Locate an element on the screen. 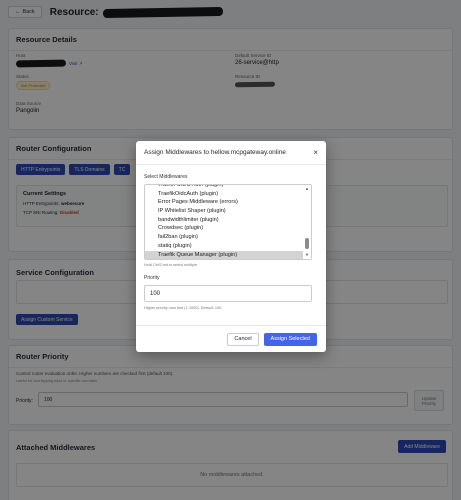 This screenshot has height=500, width=461. middleware-option: IP Whitelist Shaper (plugin) is located at coordinates (224, 211).